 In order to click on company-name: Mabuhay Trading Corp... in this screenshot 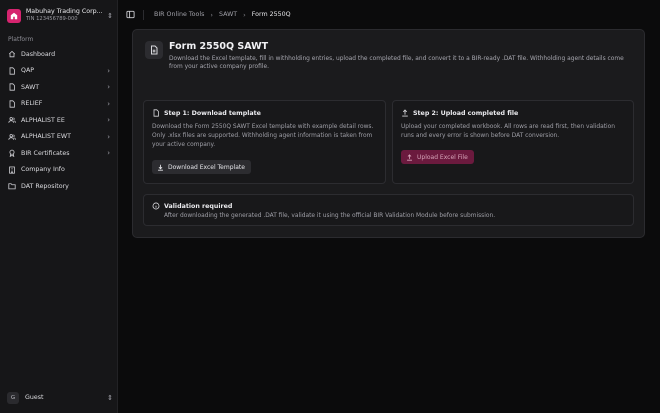, I will do `click(64, 12)`.